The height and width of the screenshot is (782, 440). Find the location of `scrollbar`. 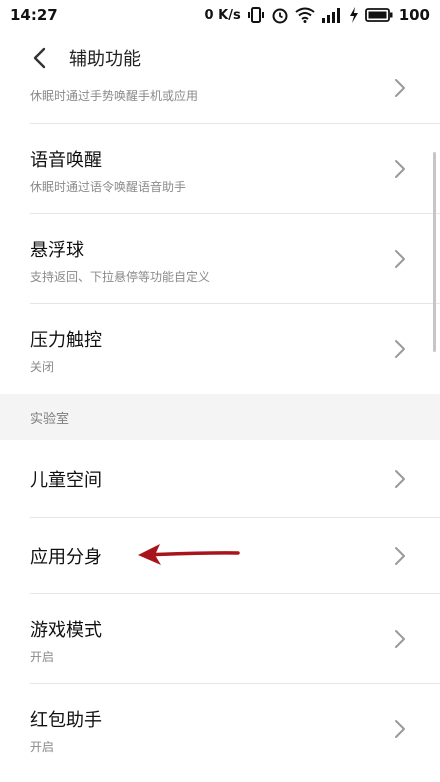

scrollbar is located at coordinates (434, 252).